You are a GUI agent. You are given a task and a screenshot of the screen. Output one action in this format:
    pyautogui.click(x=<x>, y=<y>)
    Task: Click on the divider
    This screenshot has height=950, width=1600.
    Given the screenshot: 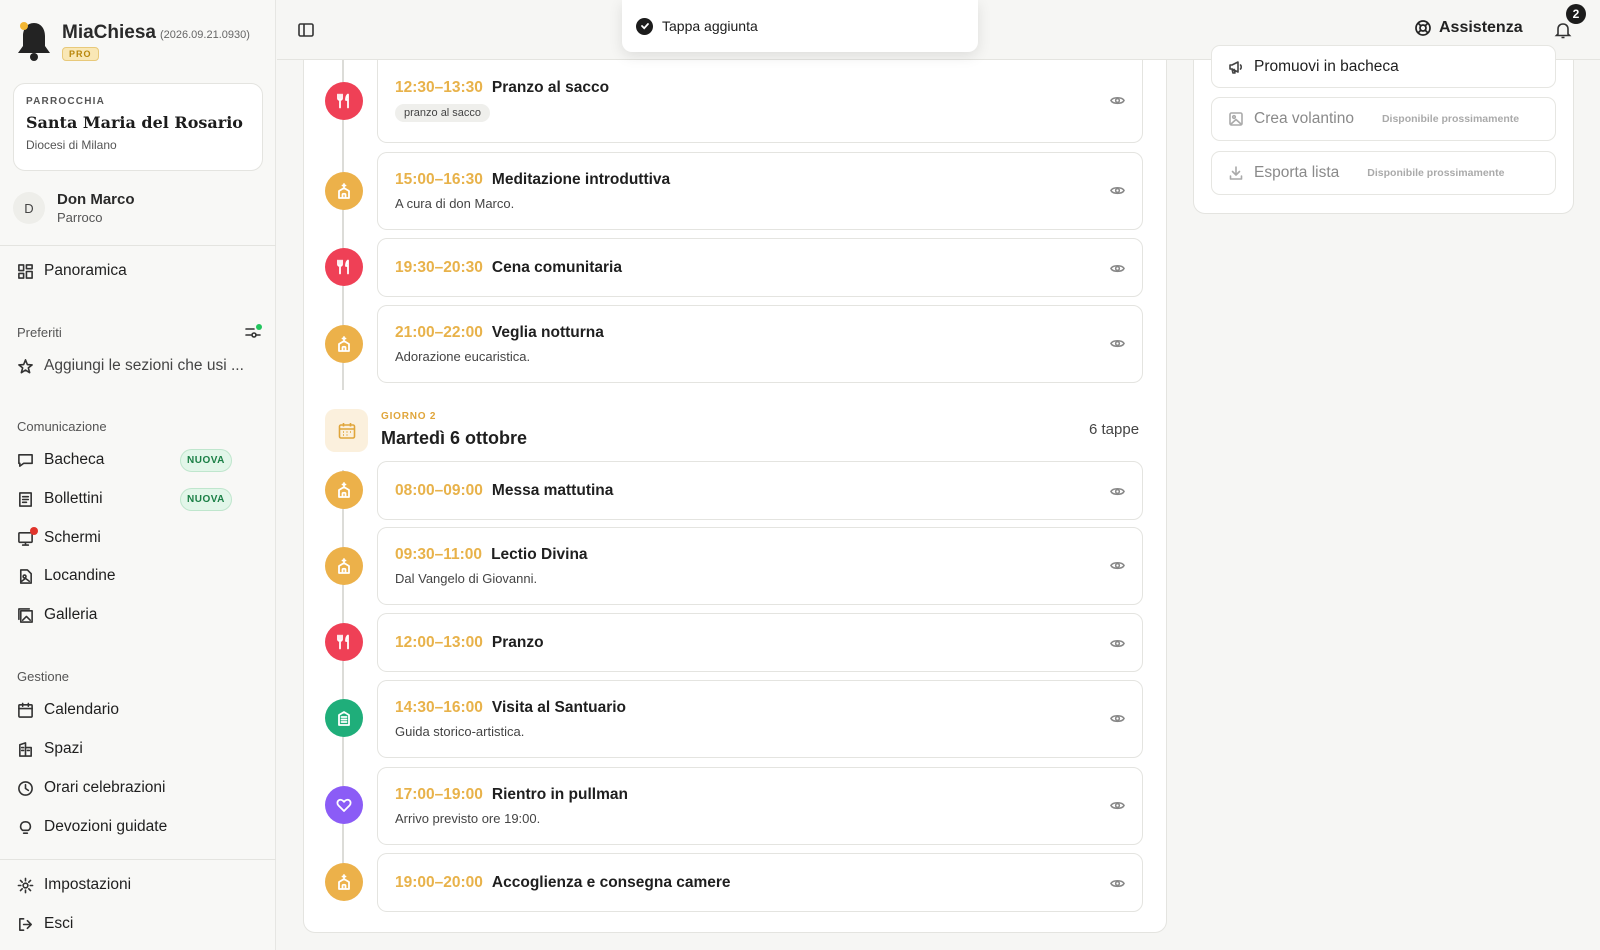 What is the action you would take?
    pyautogui.click(x=138, y=859)
    